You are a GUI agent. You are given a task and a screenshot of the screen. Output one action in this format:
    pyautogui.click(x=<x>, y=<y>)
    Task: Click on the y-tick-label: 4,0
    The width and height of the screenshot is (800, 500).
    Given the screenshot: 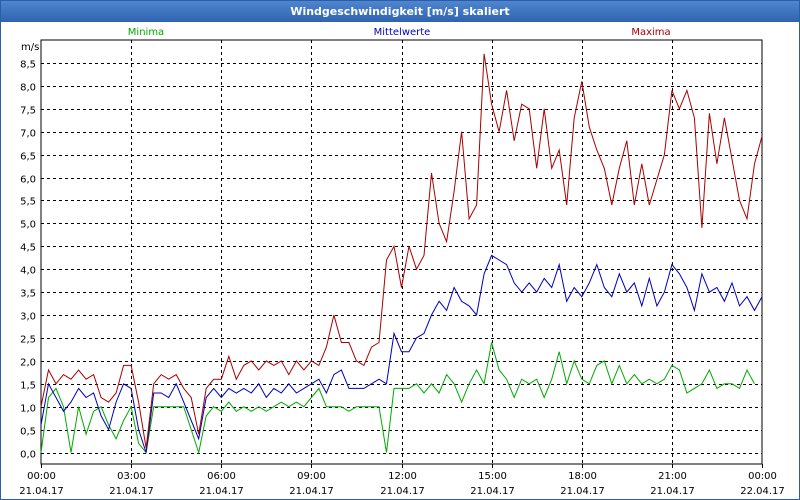 What is the action you would take?
    pyautogui.click(x=28, y=271)
    